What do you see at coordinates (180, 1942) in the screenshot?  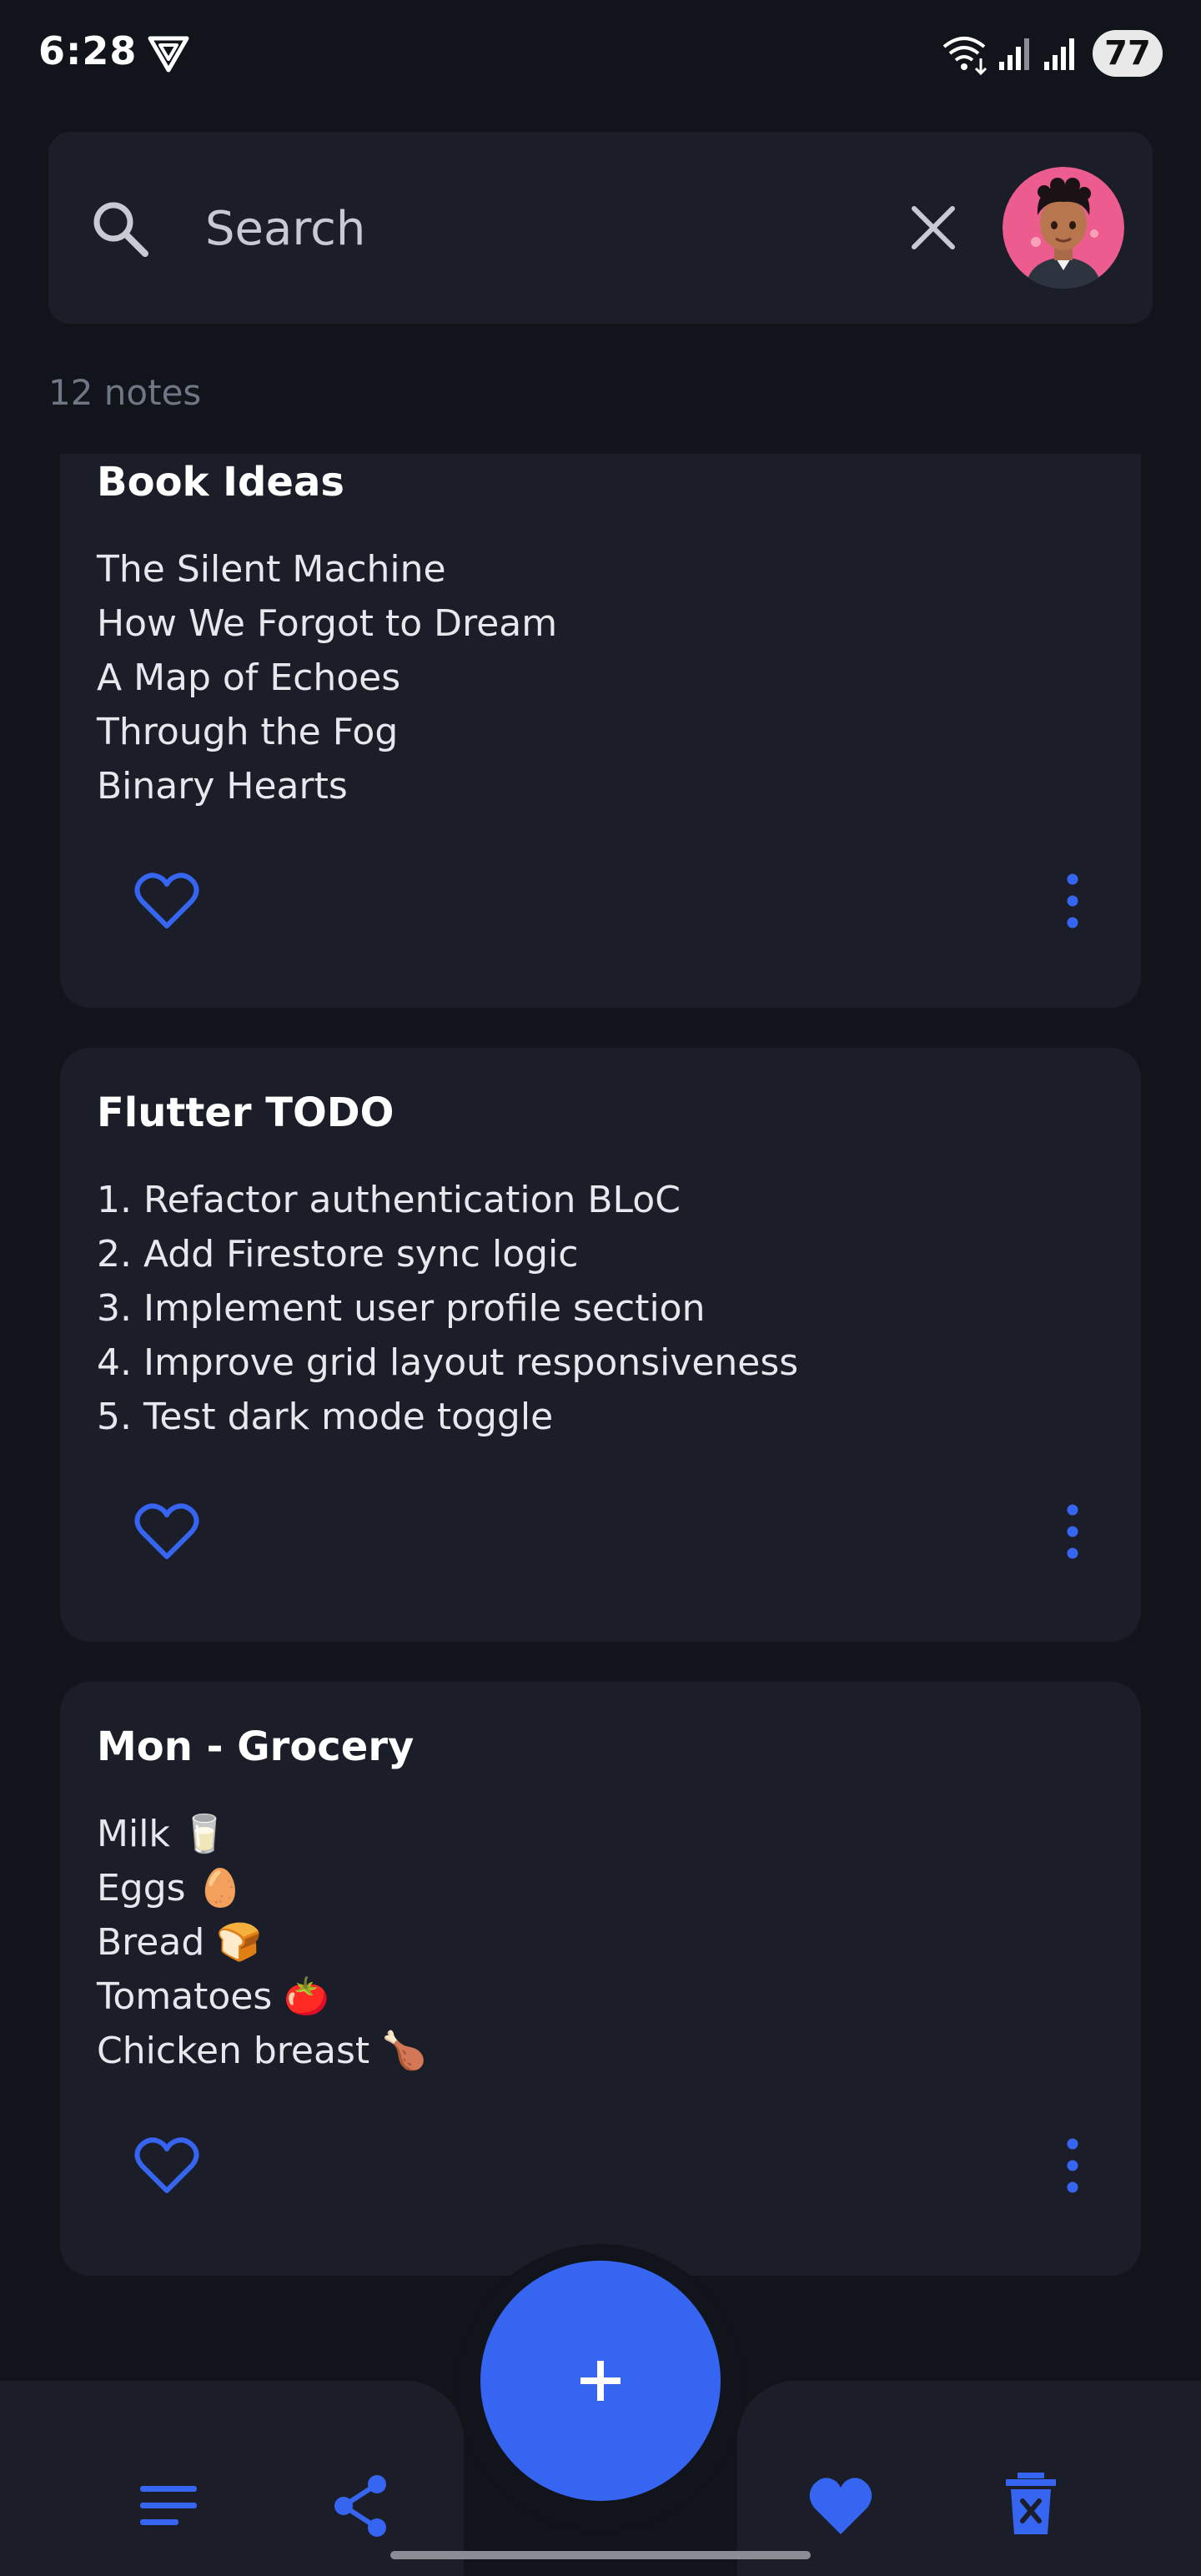 I see `note-line: Bread 🍞` at bounding box center [180, 1942].